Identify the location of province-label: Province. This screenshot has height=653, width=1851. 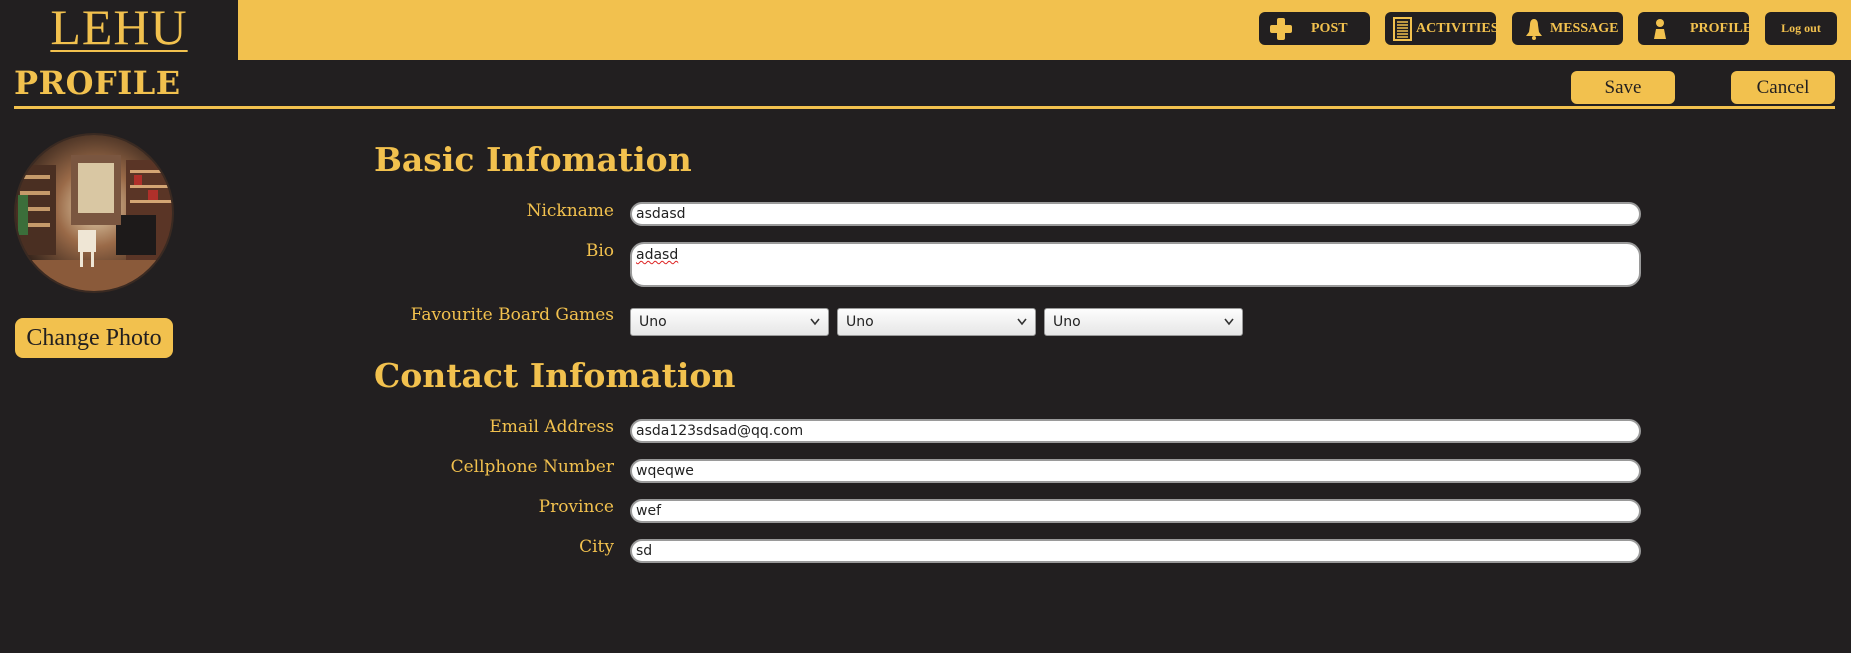
(576, 507).